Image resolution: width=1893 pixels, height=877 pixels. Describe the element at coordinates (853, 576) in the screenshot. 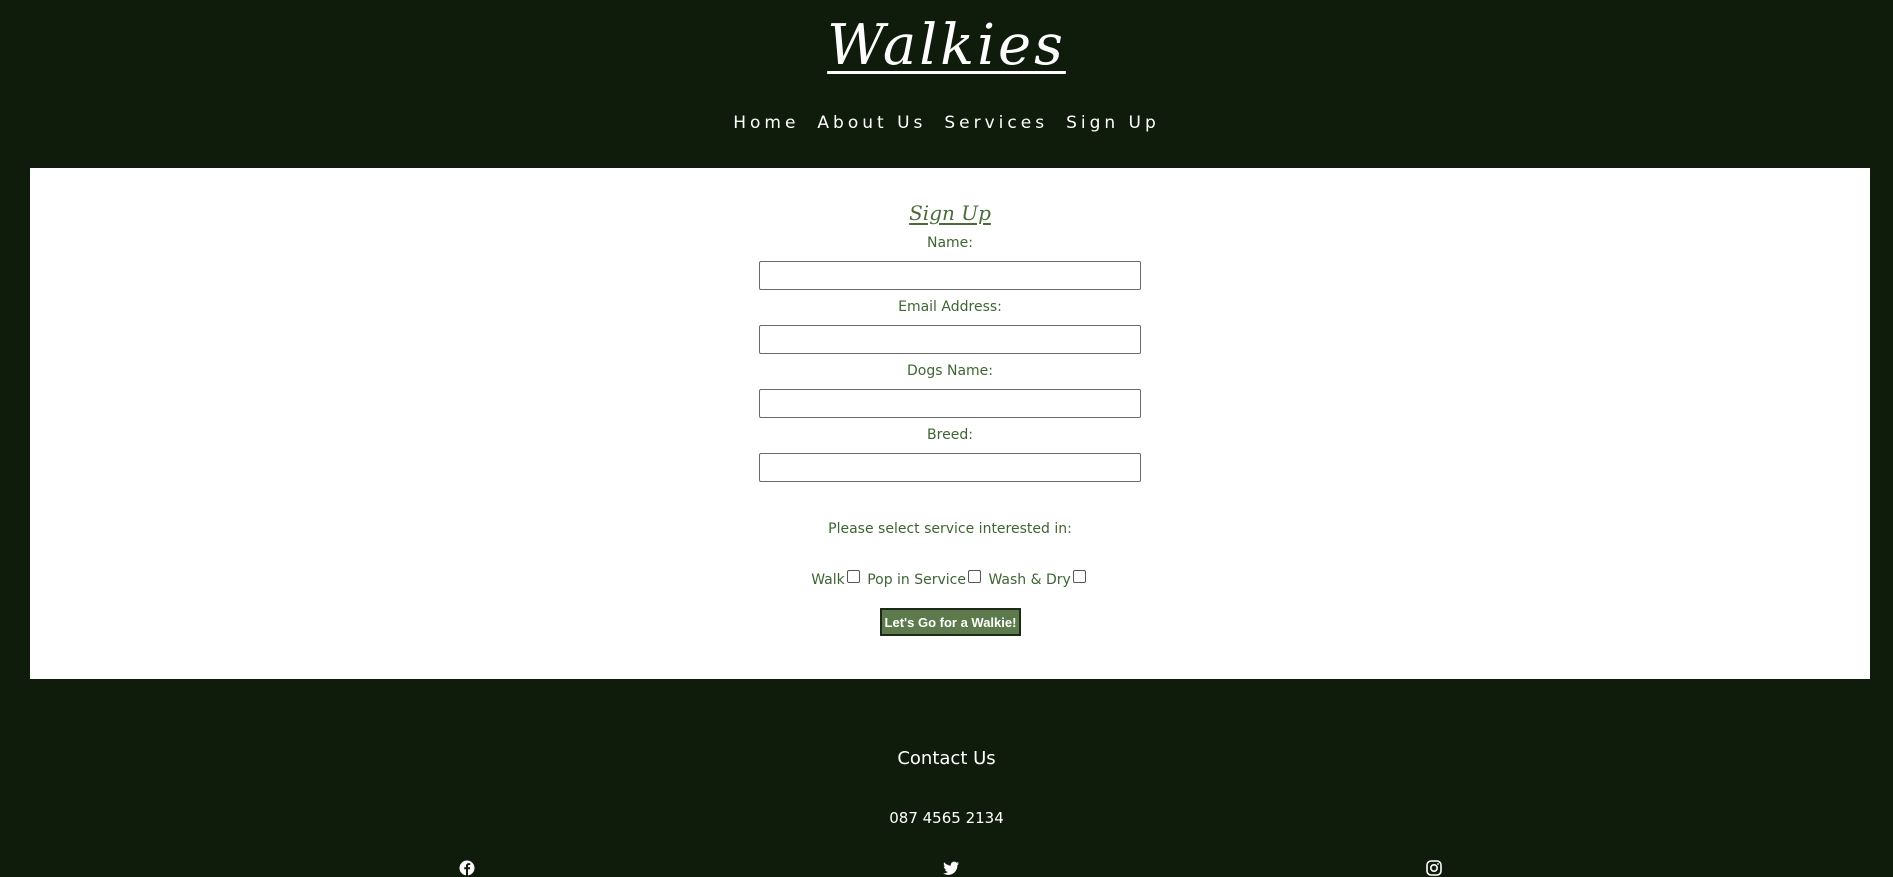

I see `walk-checkbox` at that location.